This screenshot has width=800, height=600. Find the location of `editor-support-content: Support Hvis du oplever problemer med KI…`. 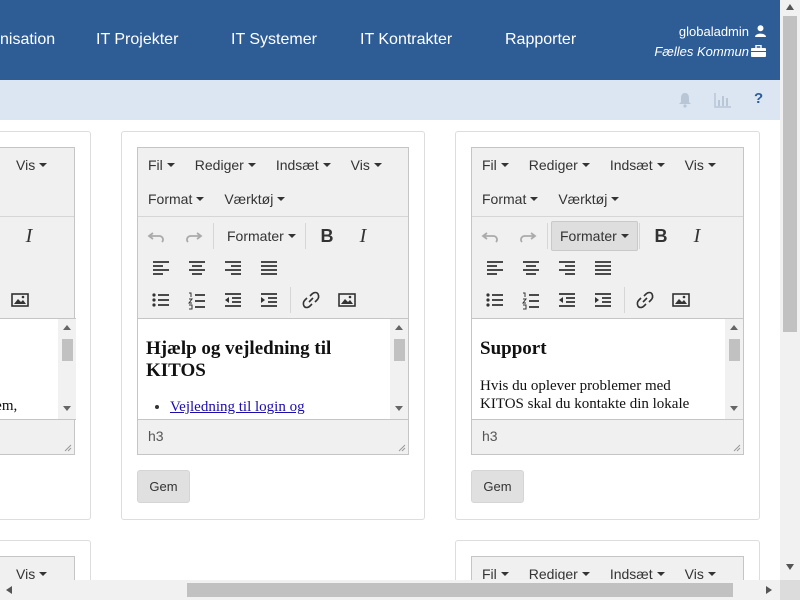

editor-support-content: Support Hvis du oplever problemer med KI… is located at coordinates (607, 369).